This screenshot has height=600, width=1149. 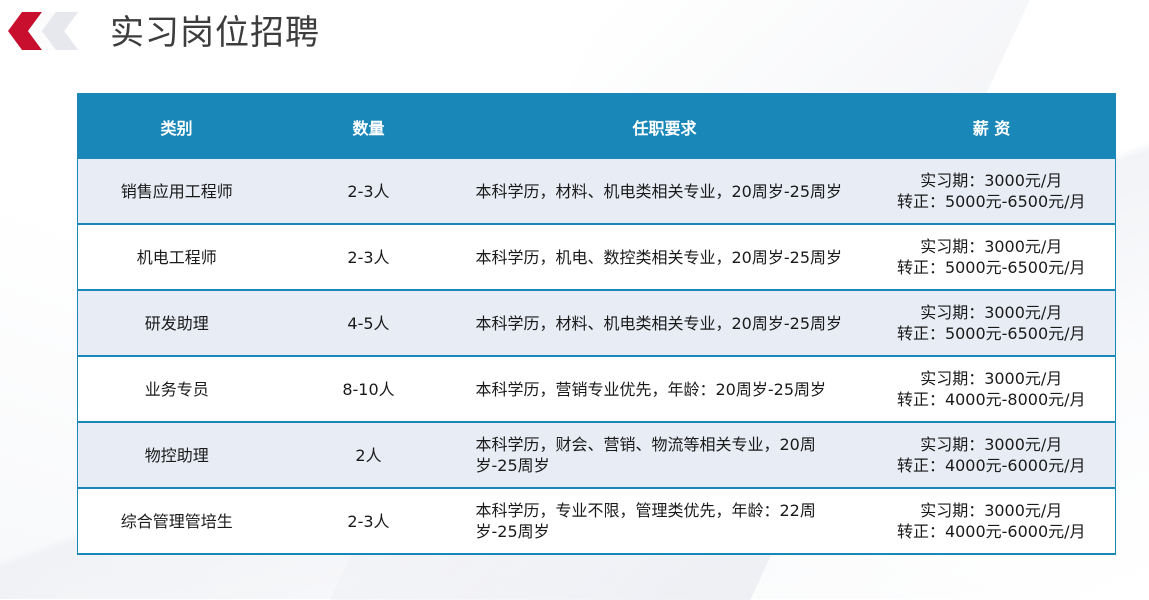 What do you see at coordinates (215, 33) in the screenshot?
I see `page-title: 实习岗位招聘` at bounding box center [215, 33].